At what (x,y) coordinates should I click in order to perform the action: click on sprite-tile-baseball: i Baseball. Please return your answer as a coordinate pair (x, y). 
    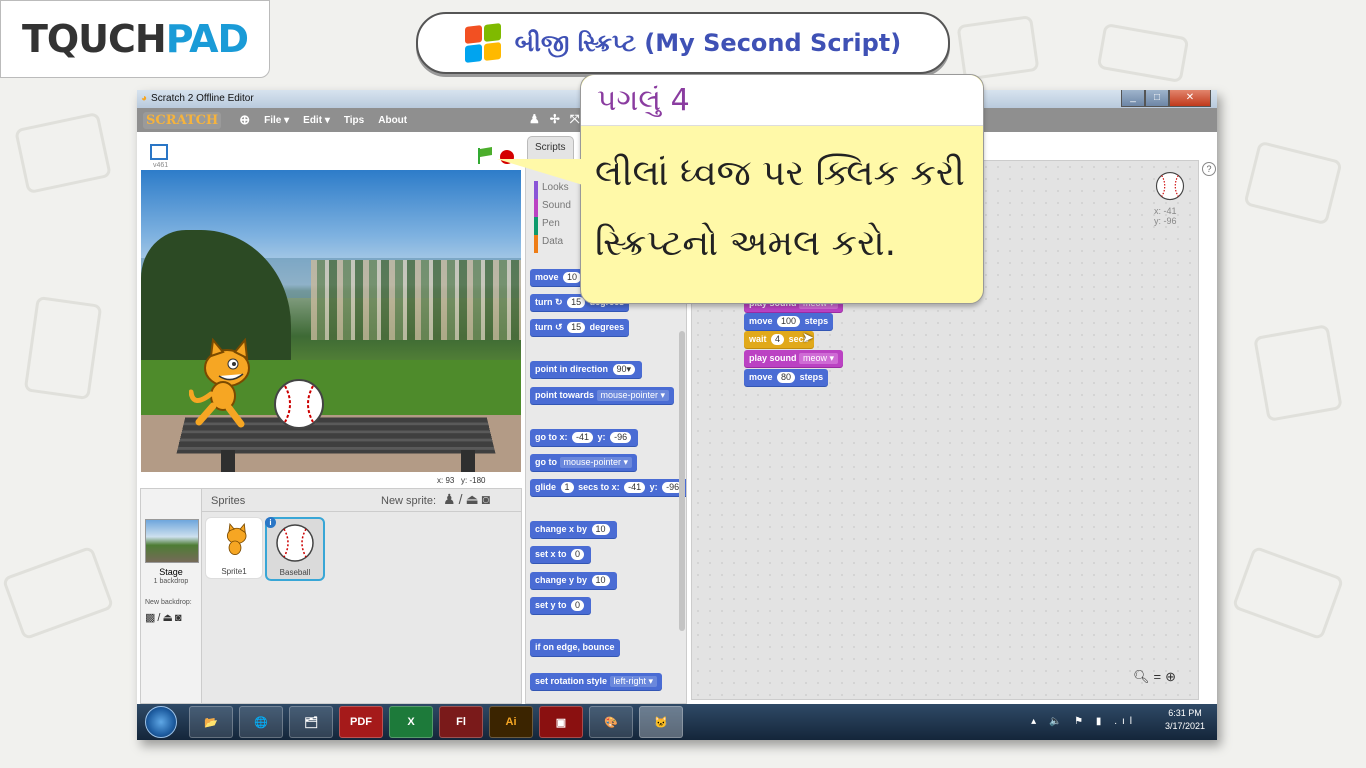
    Looking at the image, I should click on (295, 549).